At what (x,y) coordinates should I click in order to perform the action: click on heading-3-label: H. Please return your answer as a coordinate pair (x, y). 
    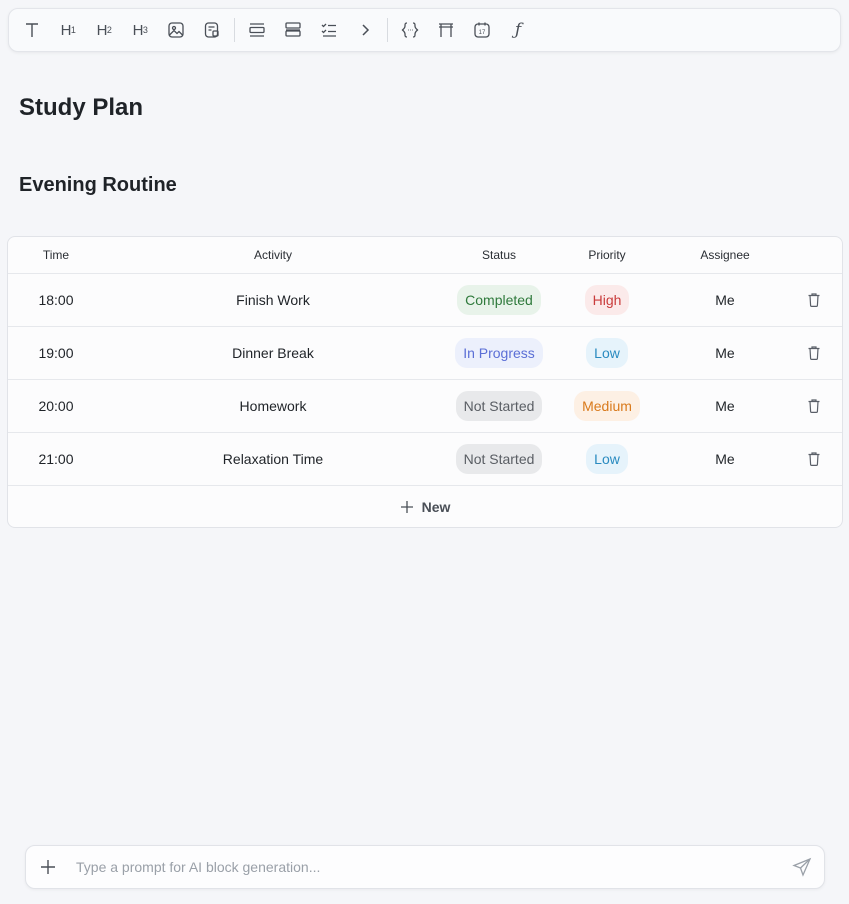
    Looking at the image, I should click on (138, 30).